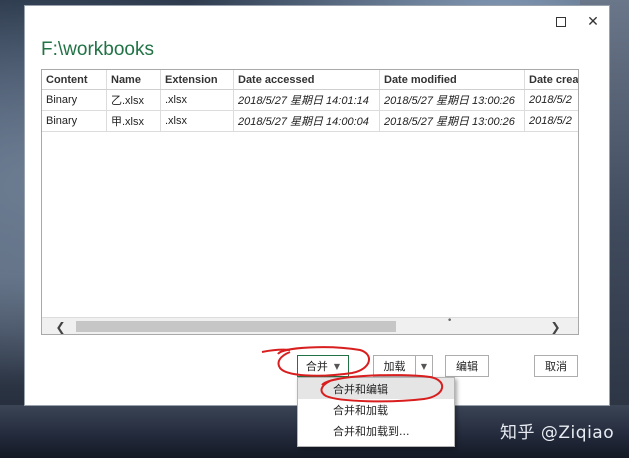 The width and height of the screenshot is (629, 458). I want to click on cancel-button: 取消, so click(556, 366).